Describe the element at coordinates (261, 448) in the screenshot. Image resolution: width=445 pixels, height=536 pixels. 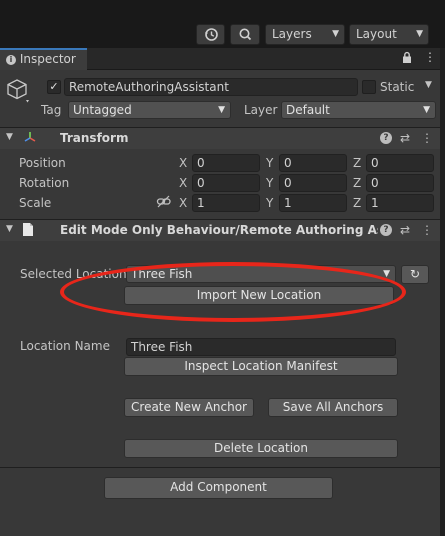
I see `delete-location-button: Delete Location` at that location.